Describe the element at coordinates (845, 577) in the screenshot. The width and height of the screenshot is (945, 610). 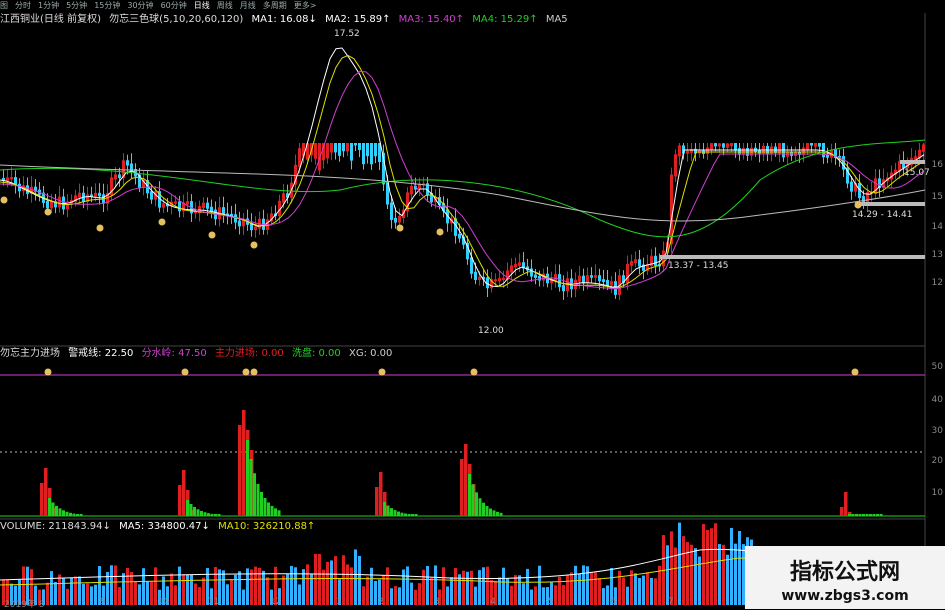
I see `watermark-badge: 指标公式网 www.zbgs3.com` at that location.